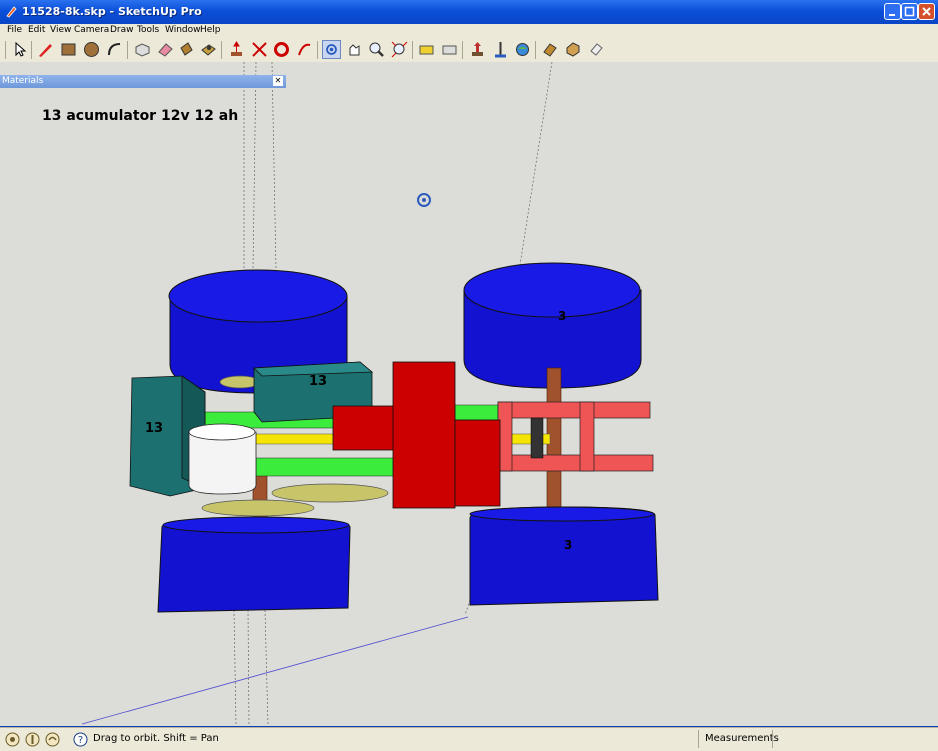 Image resolution: width=938 pixels, height=751 pixels. I want to click on materials-panel-header: Materials ✕, so click(143, 81).